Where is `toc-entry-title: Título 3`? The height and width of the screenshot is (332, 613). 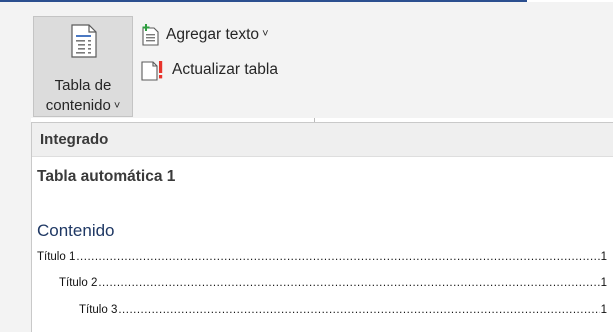
toc-entry-title: Título 3 is located at coordinates (98, 310).